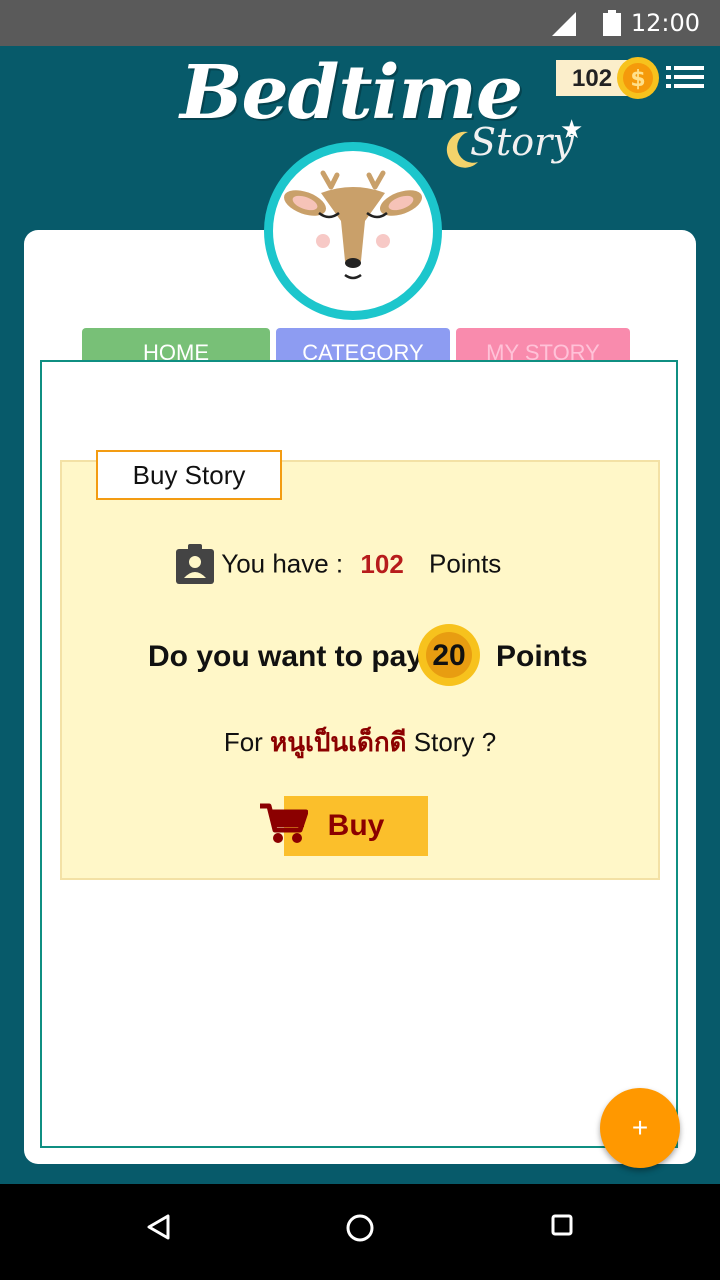 The image size is (720, 1280). What do you see at coordinates (542, 656) in the screenshot?
I see `pay-suffix: Points` at bounding box center [542, 656].